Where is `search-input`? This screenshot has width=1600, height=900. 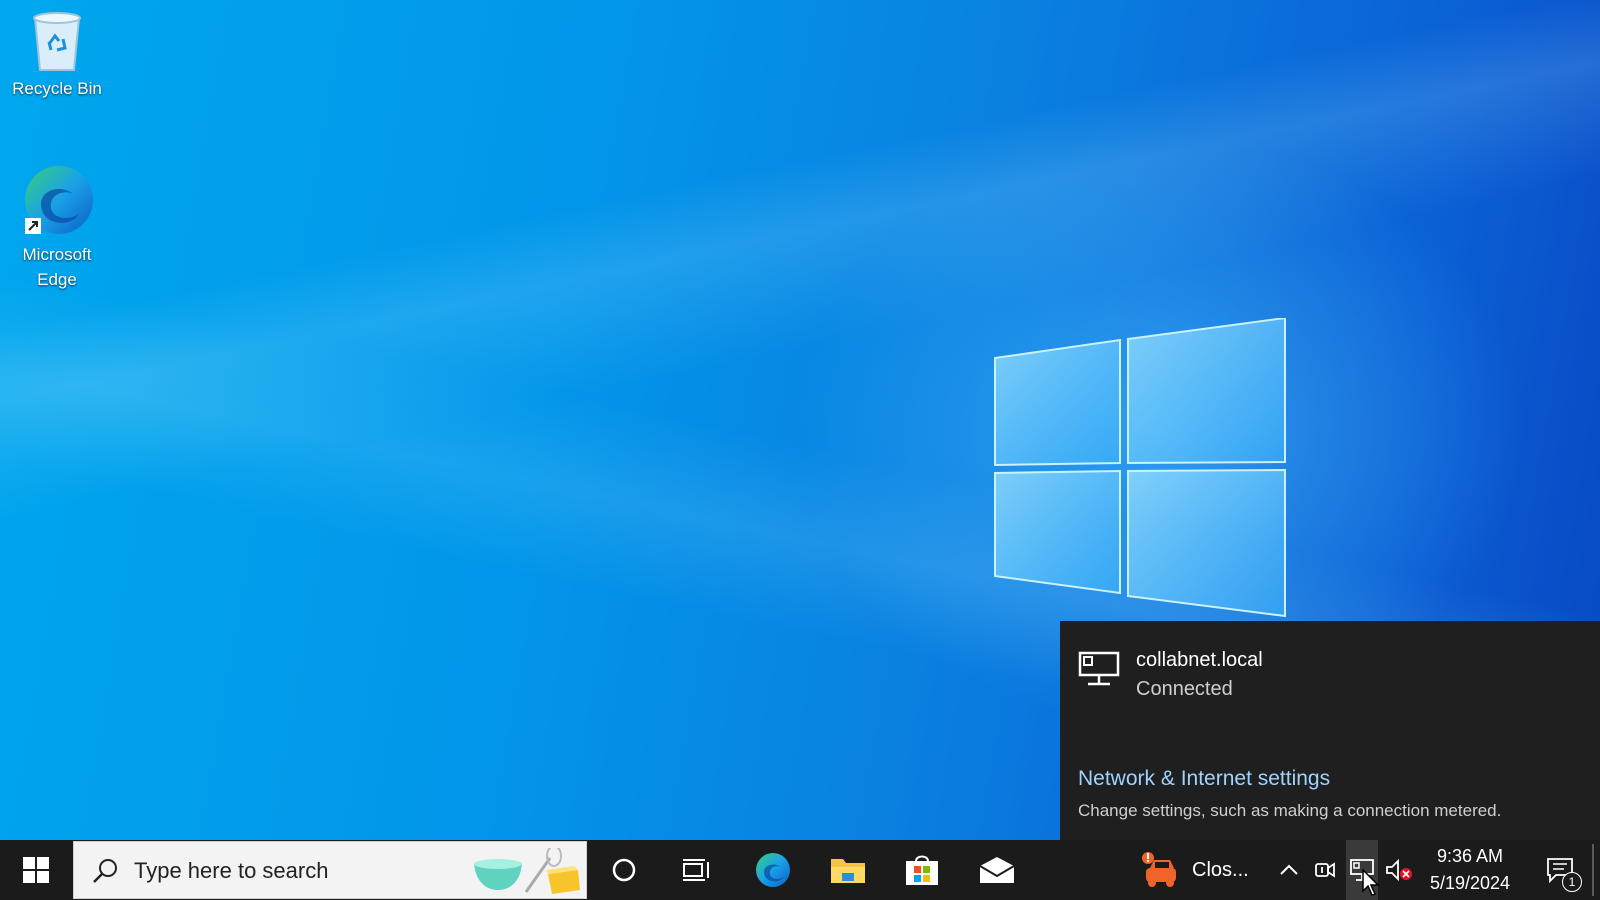 search-input is located at coordinates (284, 871).